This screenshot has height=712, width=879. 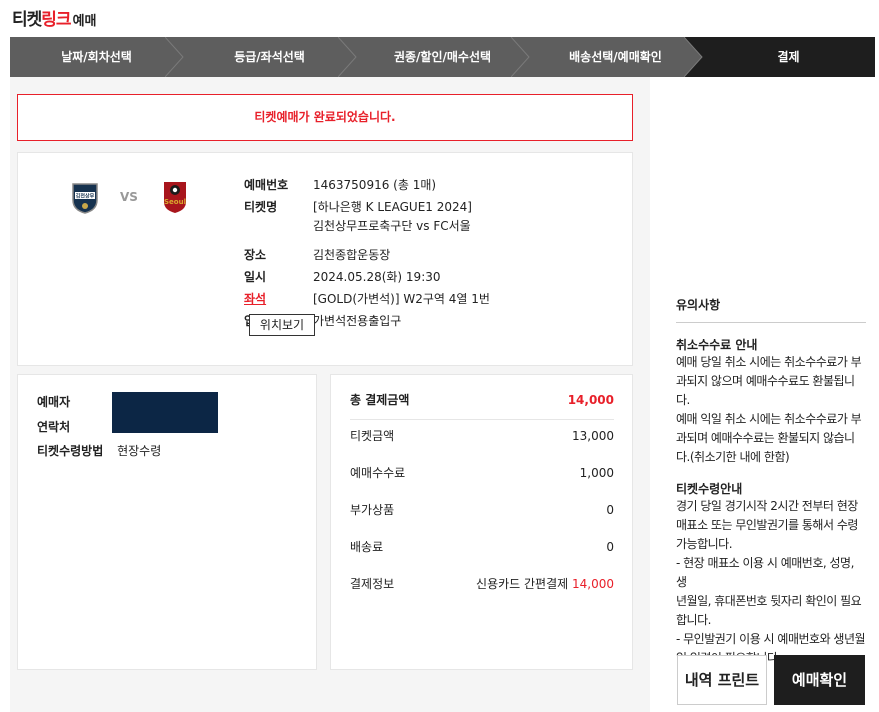 What do you see at coordinates (367, 547) in the screenshot?
I see `delivery-label: 배송료` at bounding box center [367, 547].